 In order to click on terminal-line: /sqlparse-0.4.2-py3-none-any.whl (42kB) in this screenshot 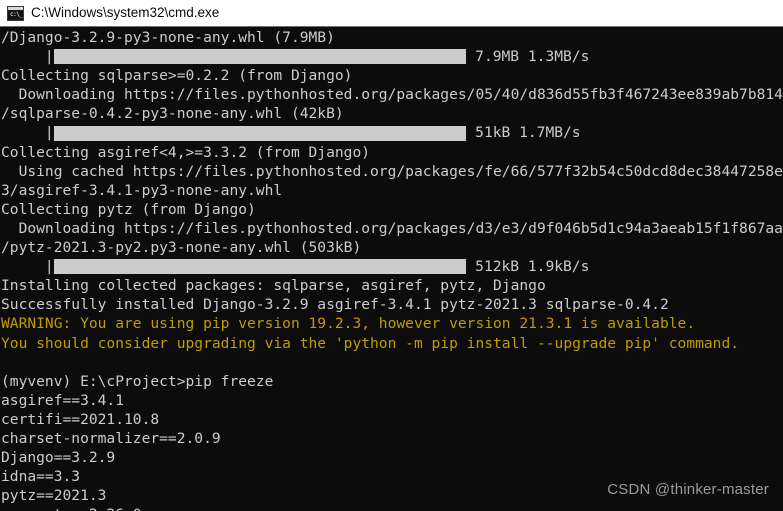, I will do `click(172, 114)`.